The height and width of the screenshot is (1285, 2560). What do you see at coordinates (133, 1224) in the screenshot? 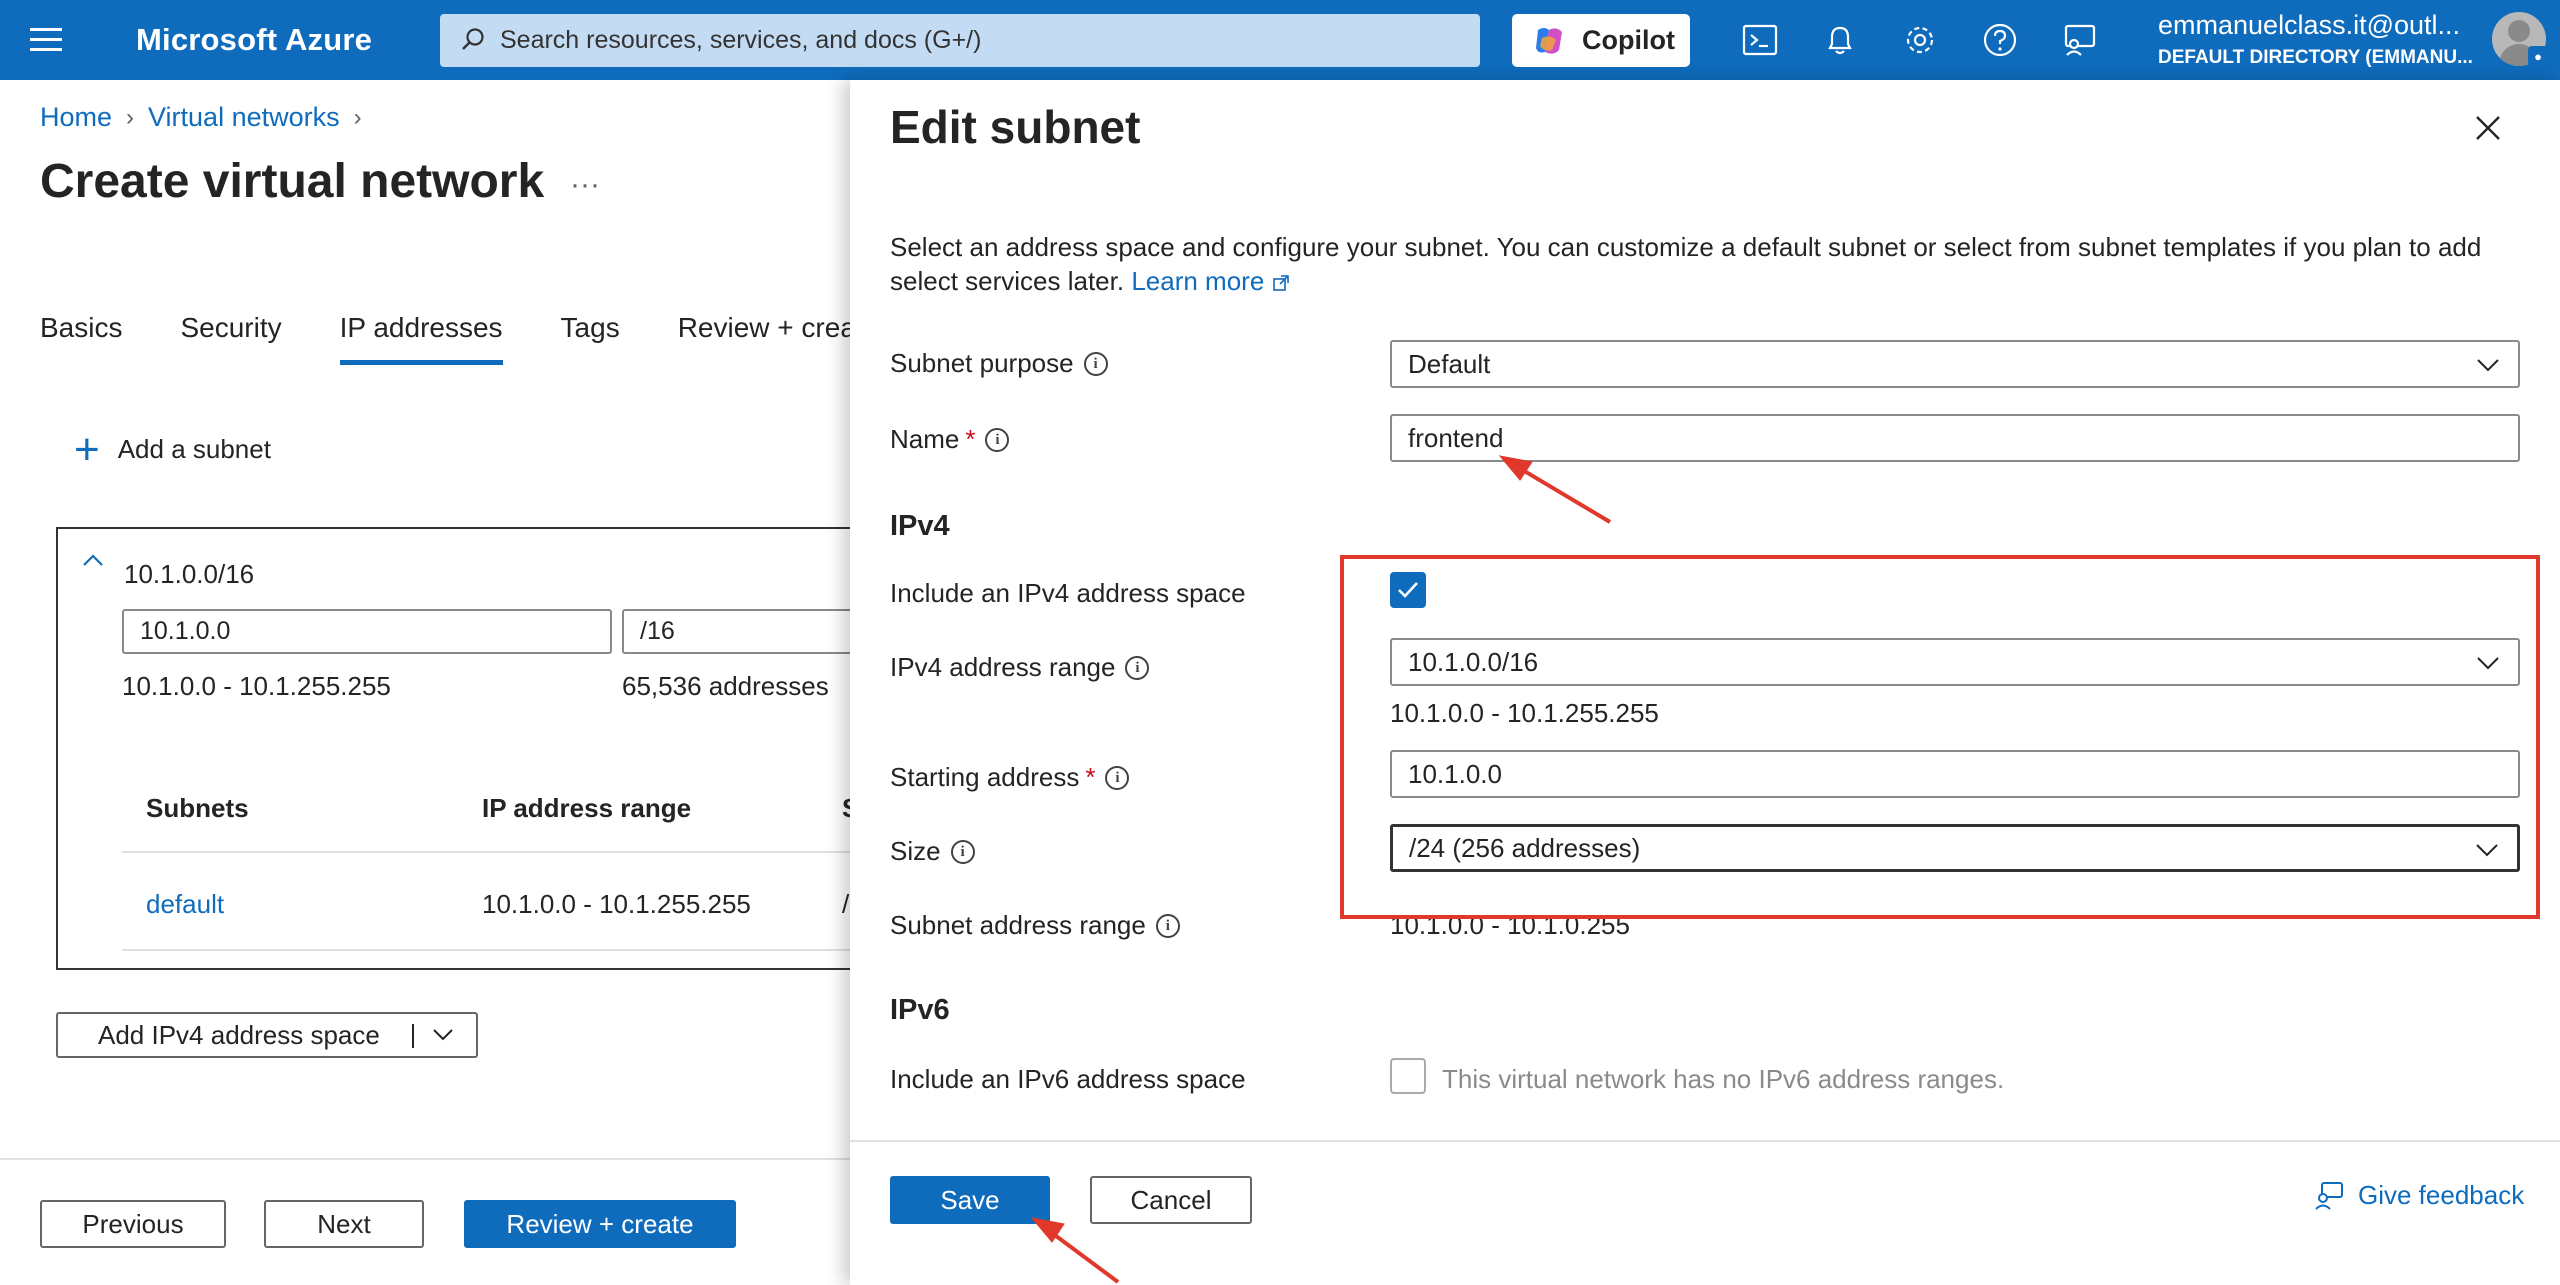
I see `previous-button: Previous` at bounding box center [133, 1224].